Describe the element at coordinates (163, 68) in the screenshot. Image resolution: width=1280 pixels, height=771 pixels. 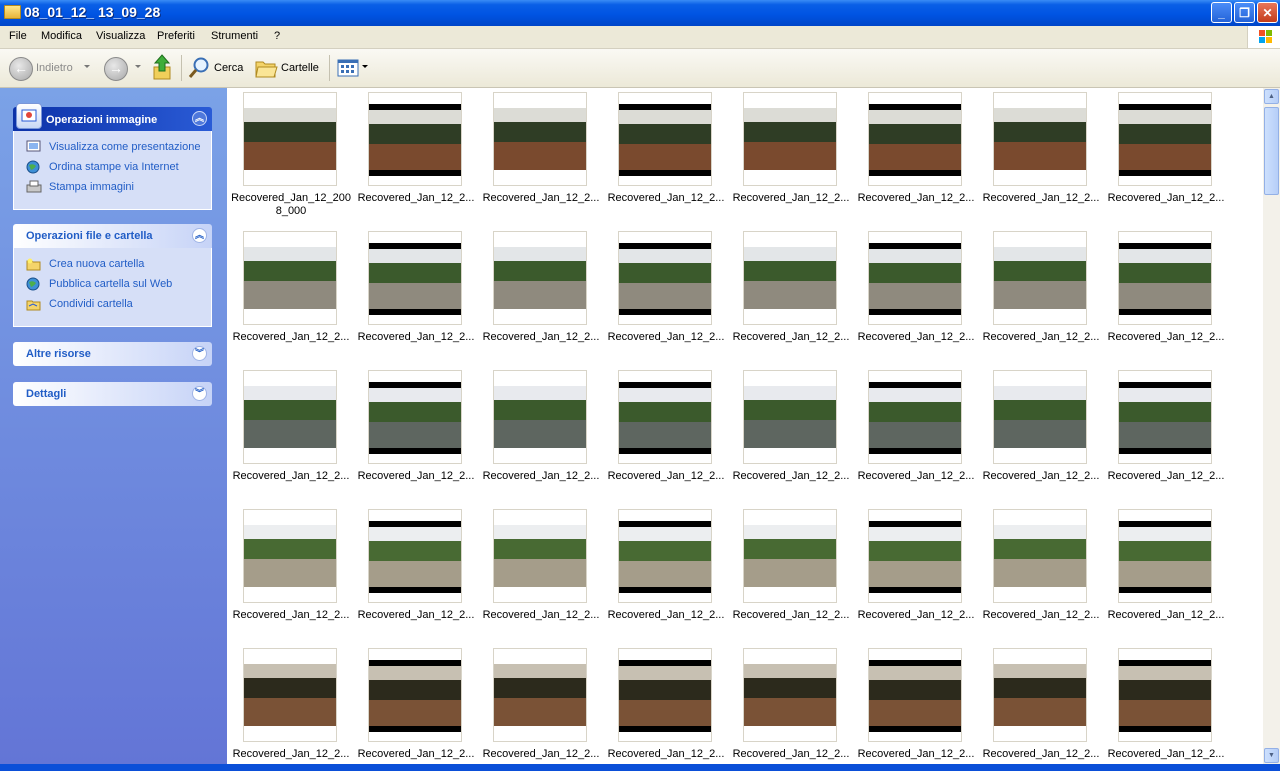
I see `up-folder-button` at that location.